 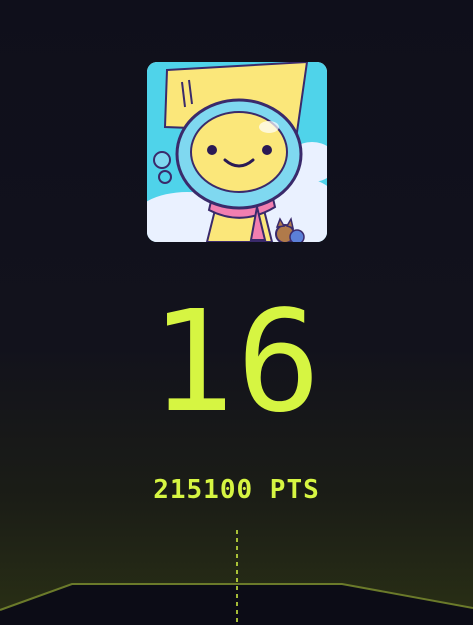 I want to click on avatar, so click(x=237, y=152).